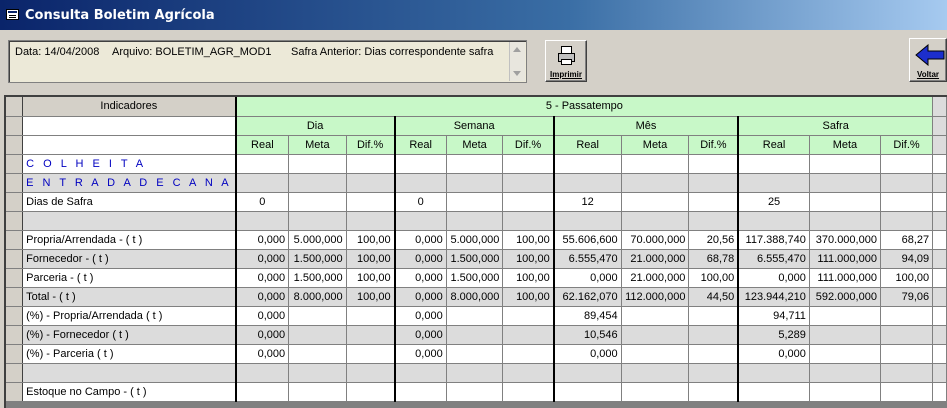  What do you see at coordinates (907, 259) in the screenshot?
I see `table-cell: 94,09` at bounding box center [907, 259].